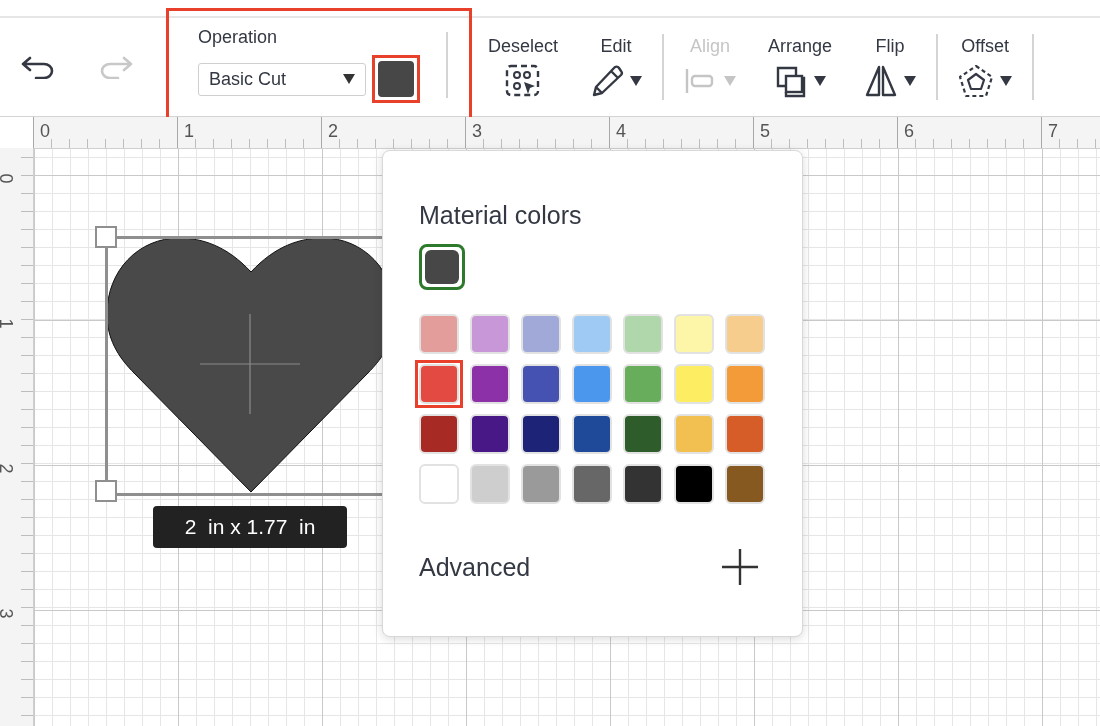  I want to click on caret-icon, so click(349, 79).